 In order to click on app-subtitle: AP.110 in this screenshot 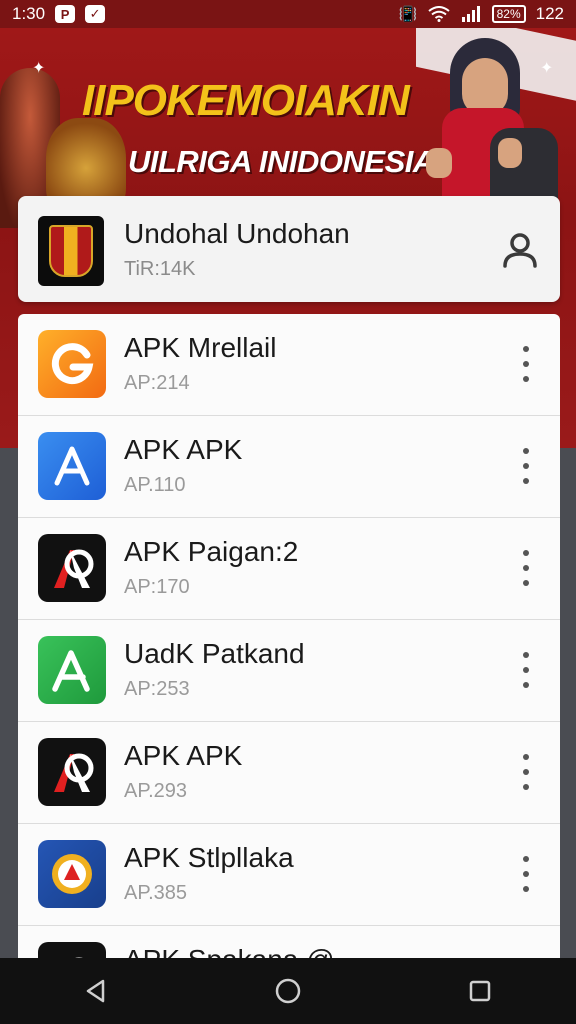, I will do `click(155, 485)`.